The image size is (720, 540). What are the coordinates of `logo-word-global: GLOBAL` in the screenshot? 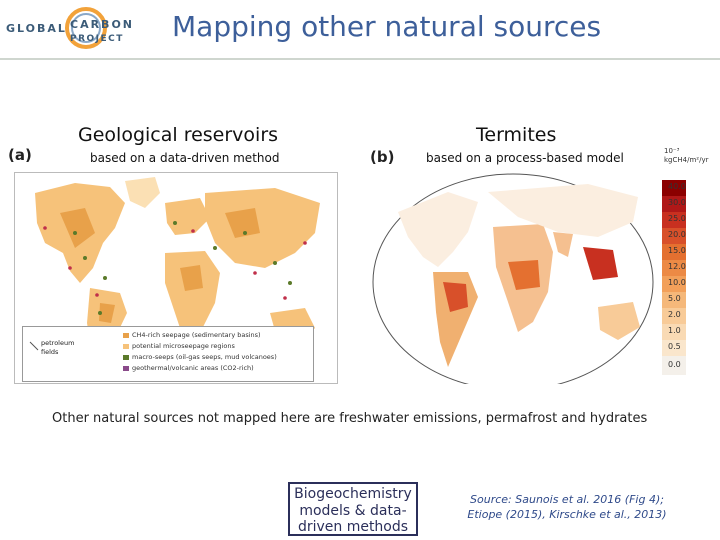 It's located at (36, 28).